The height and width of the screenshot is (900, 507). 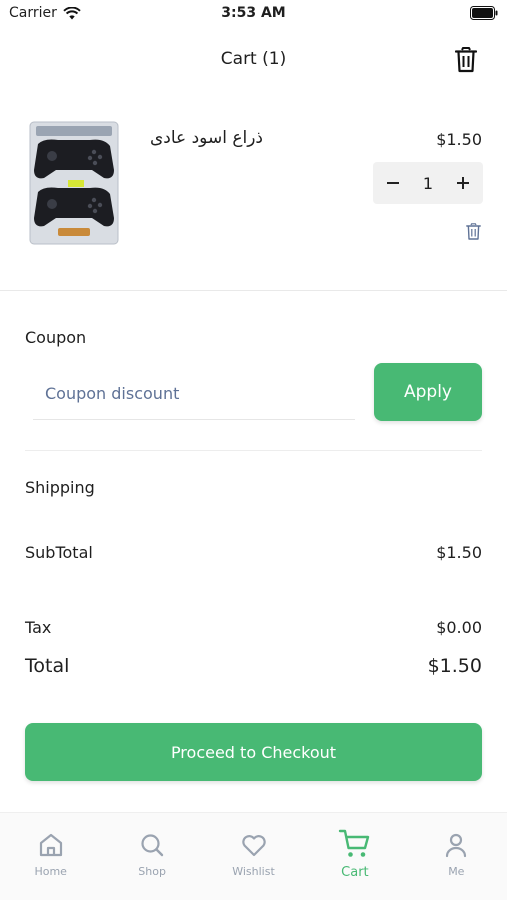 I want to click on tax-label: Tax, so click(x=38, y=627).